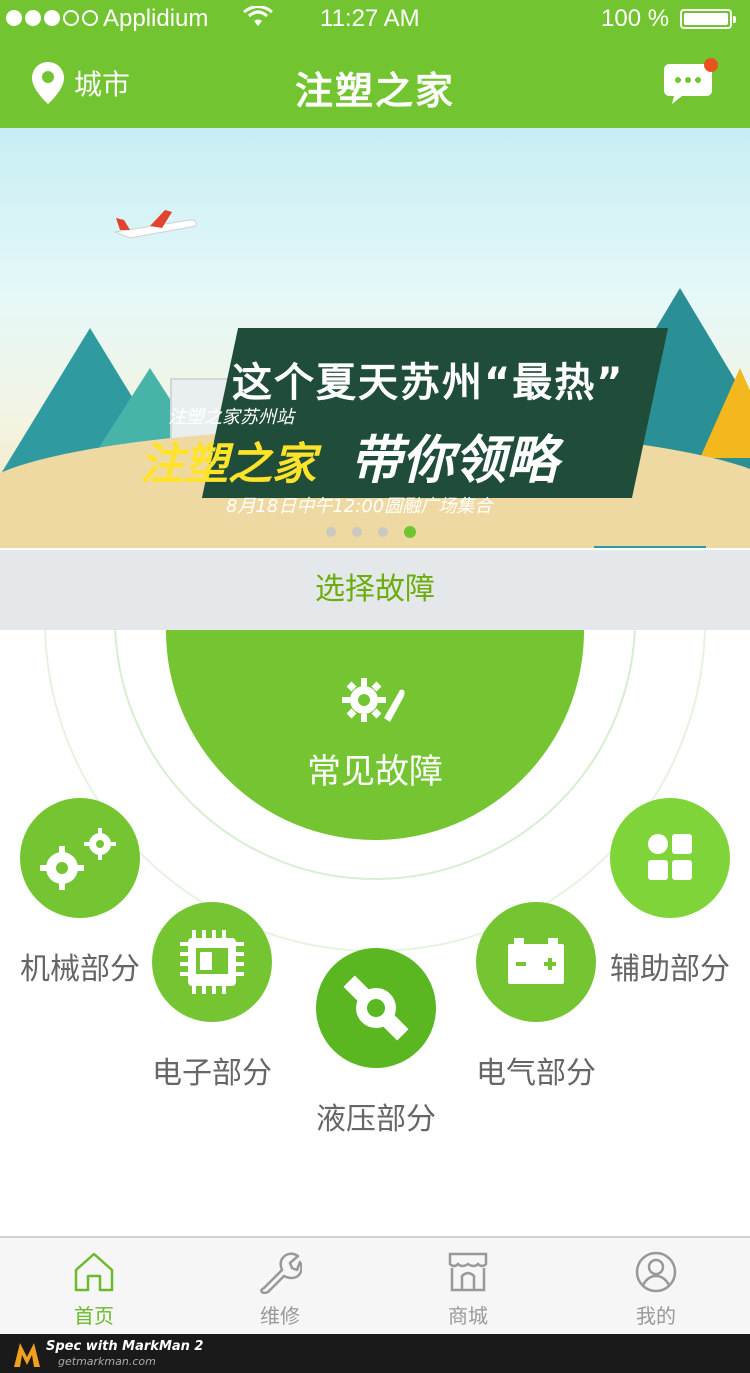 The image size is (750, 1373). I want to click on electronic-button, so click(212, 962).